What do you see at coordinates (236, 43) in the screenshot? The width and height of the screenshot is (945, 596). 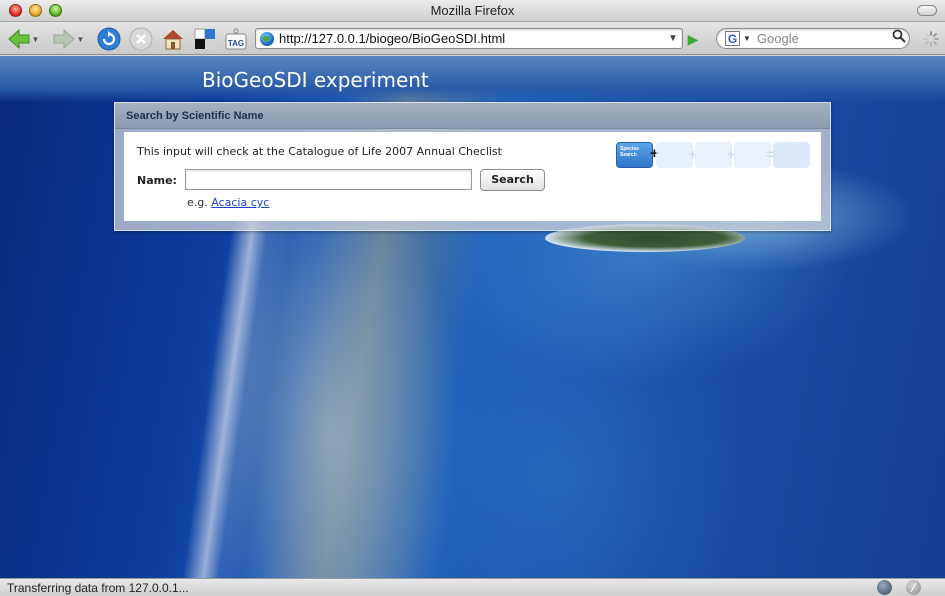 I see `svg-text: TAG` at bounding box center [236, 43].